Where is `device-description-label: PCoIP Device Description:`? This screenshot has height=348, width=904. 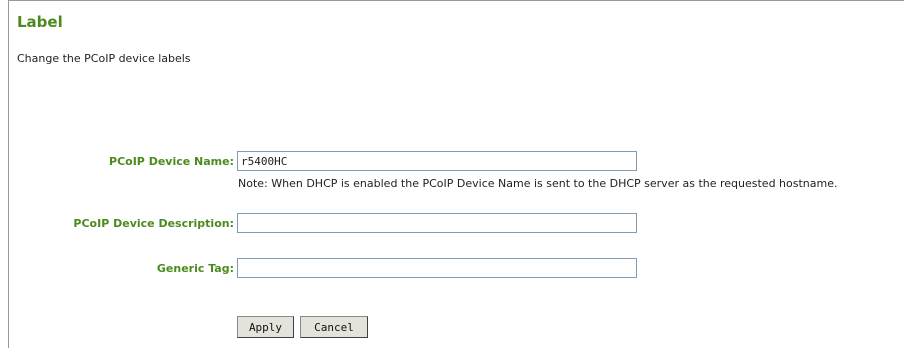
device-description-label: PCoIP Device Description: is located at coordinates (153, 223).